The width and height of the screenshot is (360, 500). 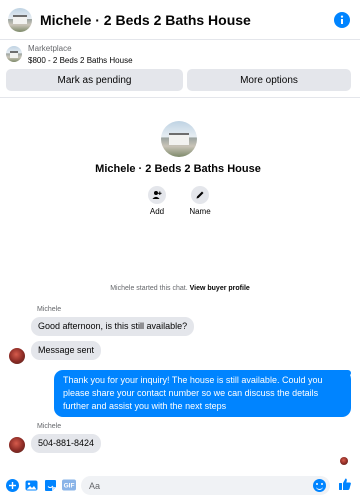 I want to click on incoming-message: Good afternoon, is this still available?, so click(x=113, y=326).